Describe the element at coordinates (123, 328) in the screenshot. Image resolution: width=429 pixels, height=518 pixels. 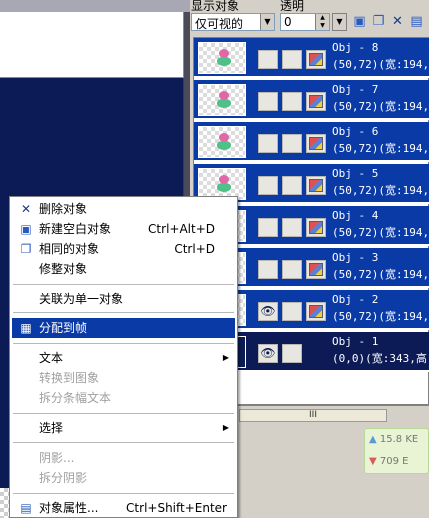
I see `menu-item-assign-to-frame: ▦ 分配到帧` at that location.